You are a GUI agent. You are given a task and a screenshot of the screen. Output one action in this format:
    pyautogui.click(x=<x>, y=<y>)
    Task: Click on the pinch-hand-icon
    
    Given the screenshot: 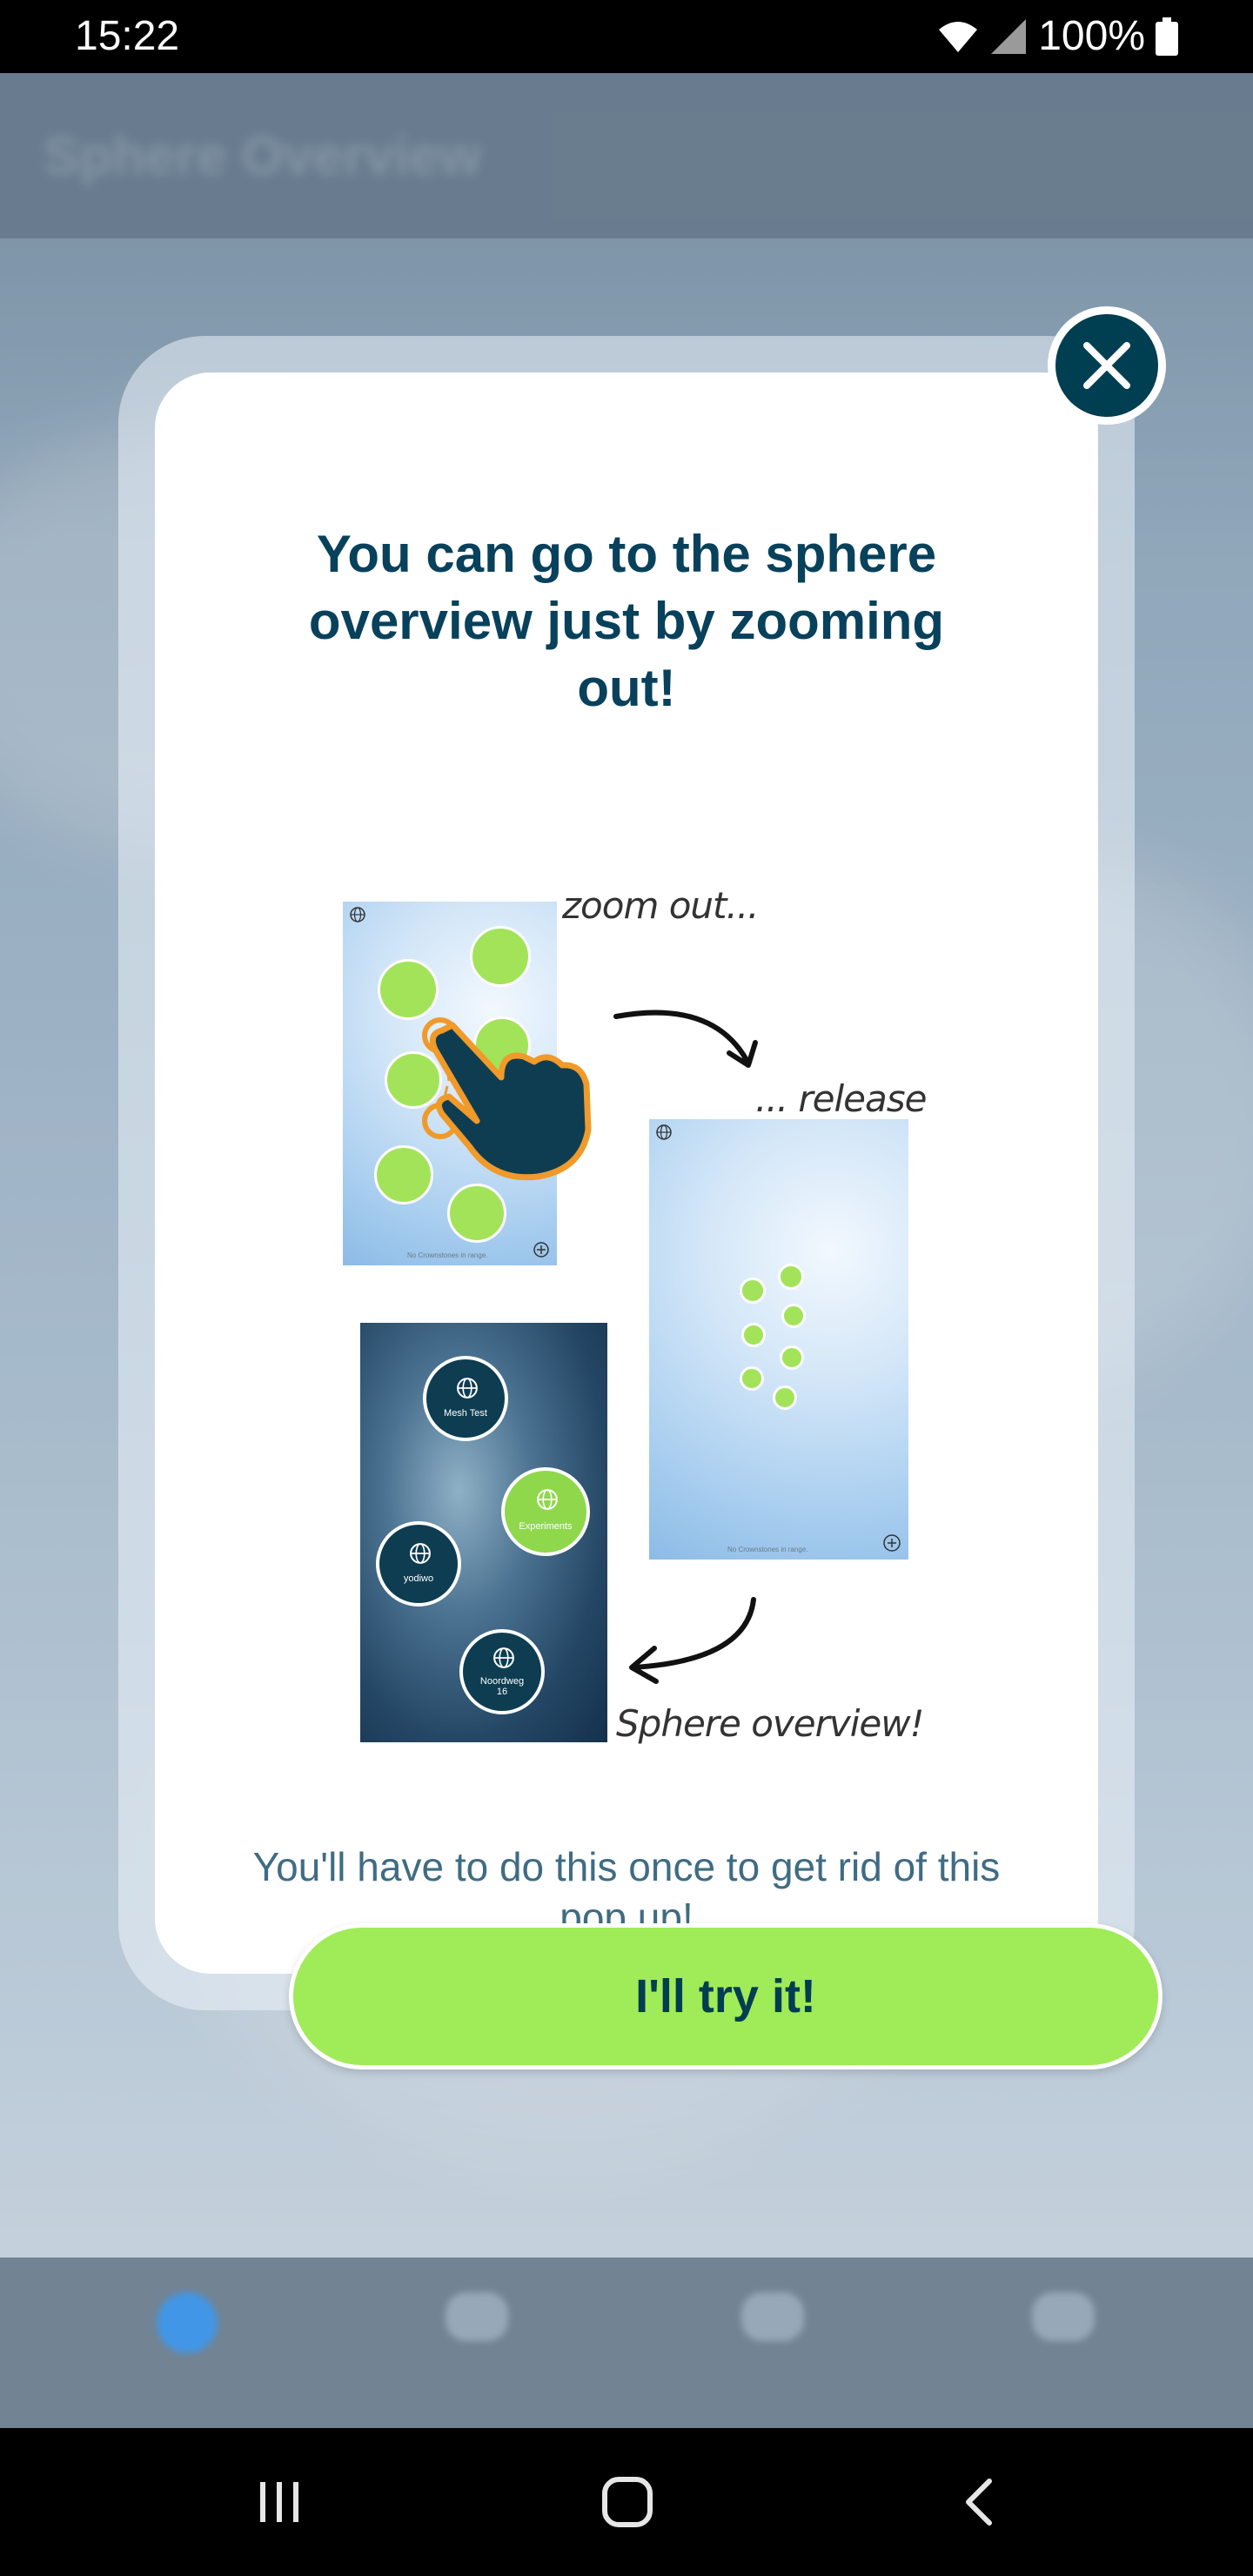 What is the action you would take?
    pyautogui.click(x=507, y=1099)
    